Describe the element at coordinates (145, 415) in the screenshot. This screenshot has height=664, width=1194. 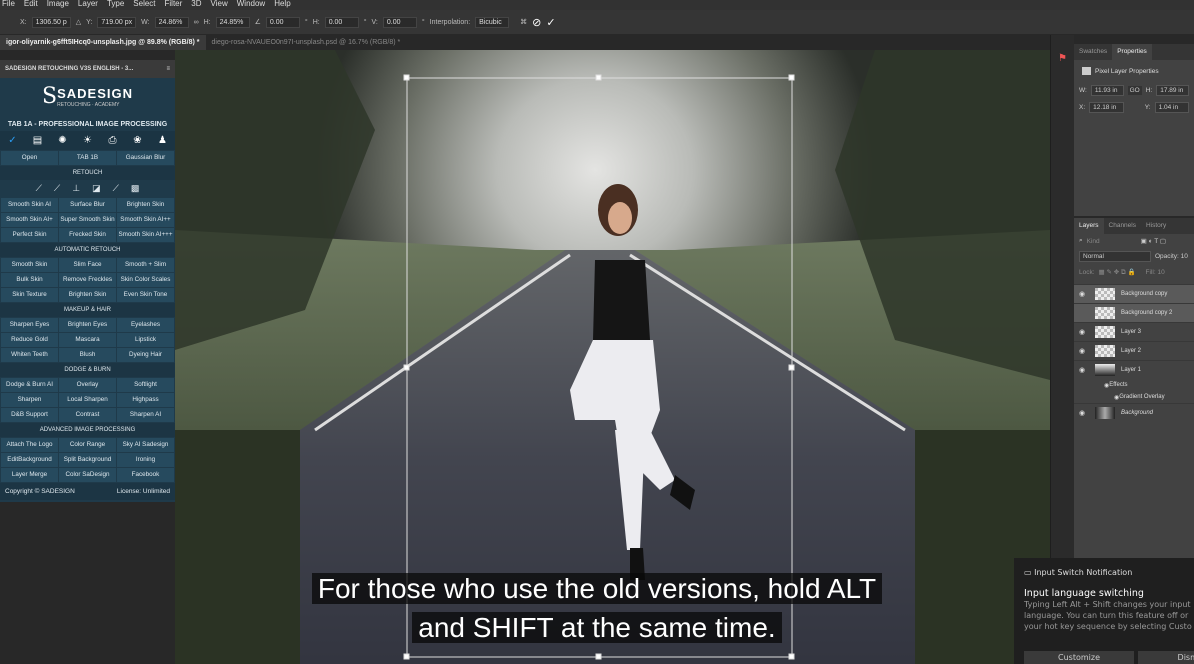
I see `plugin-button: Sharpen AI` at that location.